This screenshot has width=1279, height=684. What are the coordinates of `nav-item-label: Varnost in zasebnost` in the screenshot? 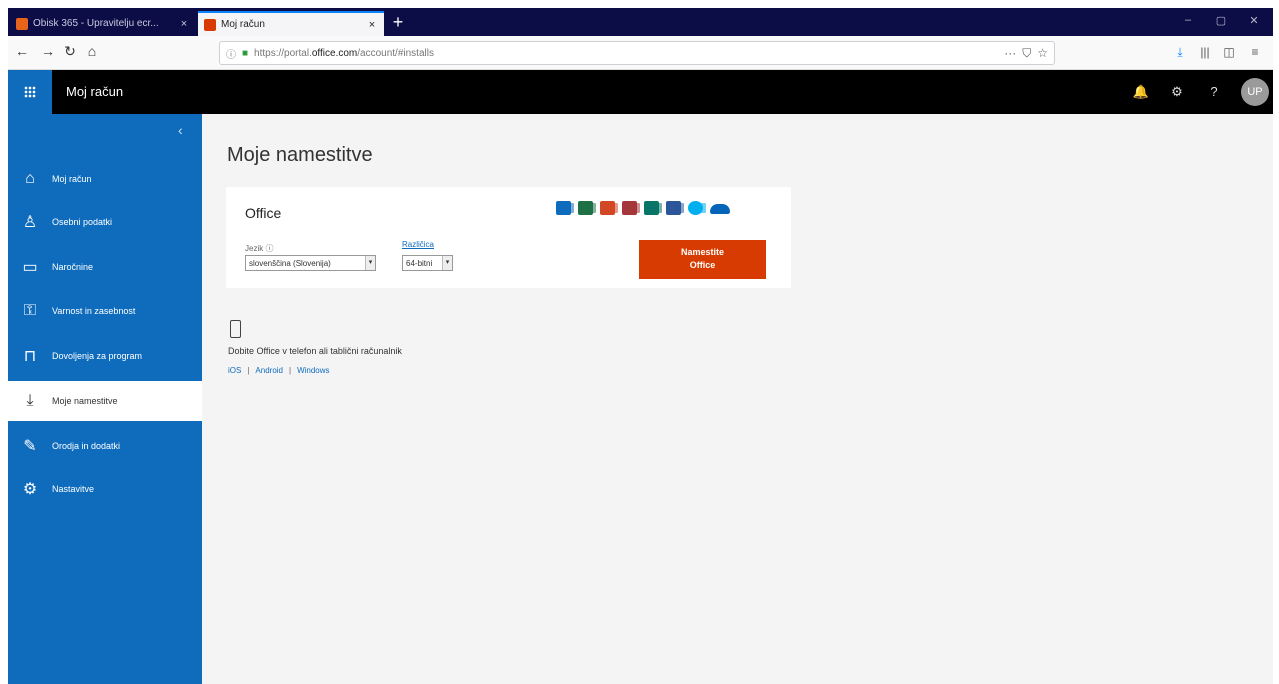 It's located at (94, 311).